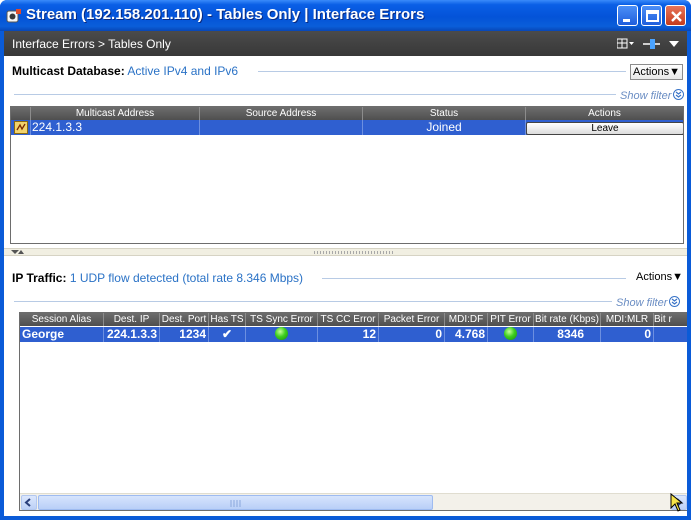 This screenshot has height=520, width=691. I want to click on view-toolbar, so click(648, 43).